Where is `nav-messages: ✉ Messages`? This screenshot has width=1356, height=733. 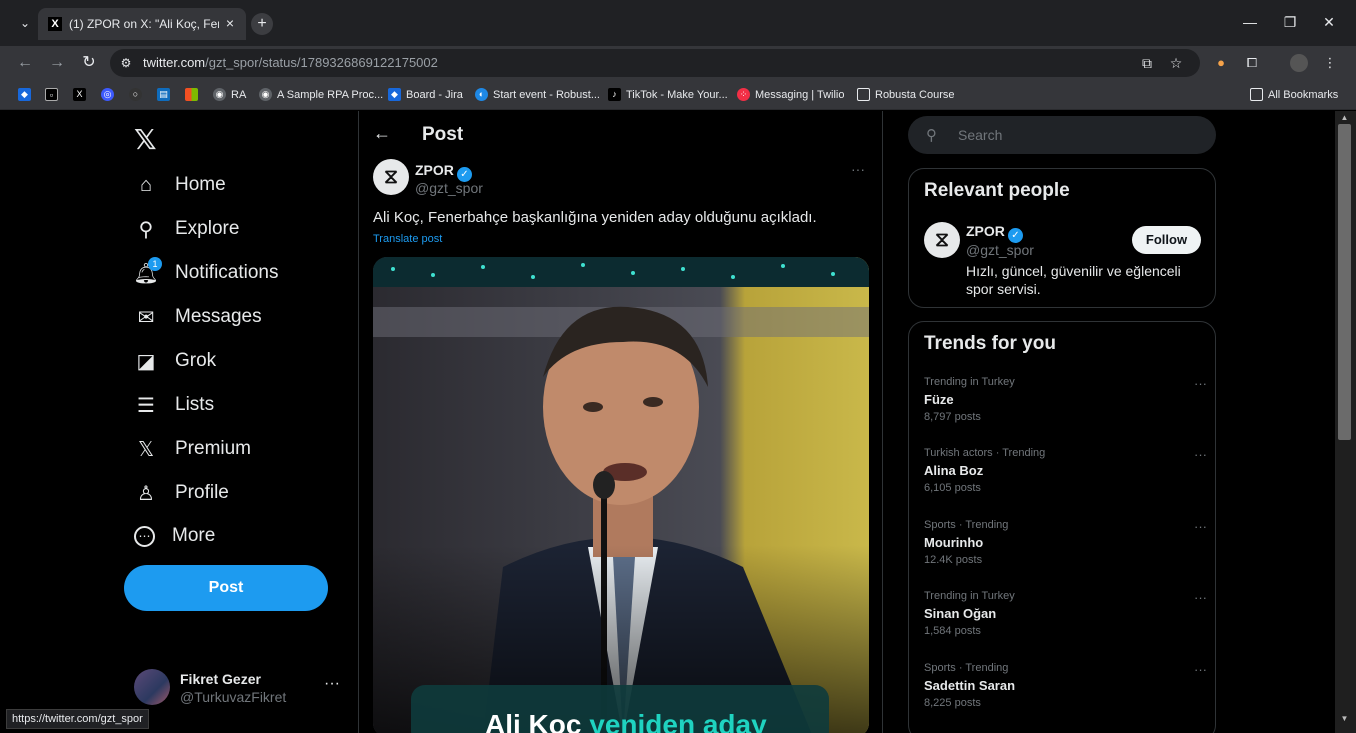
nav-messages: ✉ Messages is located at coordinates (198, 317).